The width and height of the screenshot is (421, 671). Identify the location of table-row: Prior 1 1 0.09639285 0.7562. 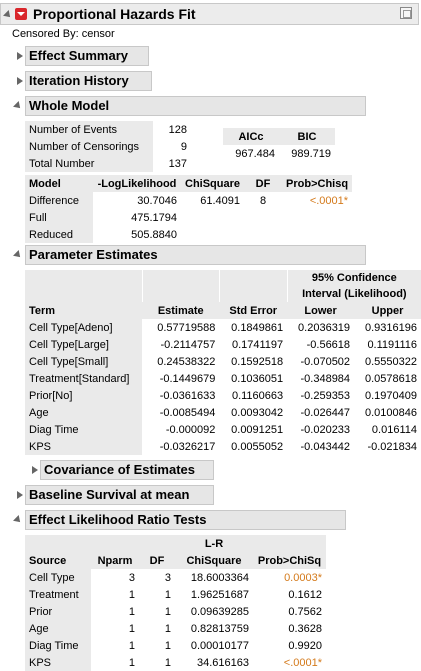
(175, 611).